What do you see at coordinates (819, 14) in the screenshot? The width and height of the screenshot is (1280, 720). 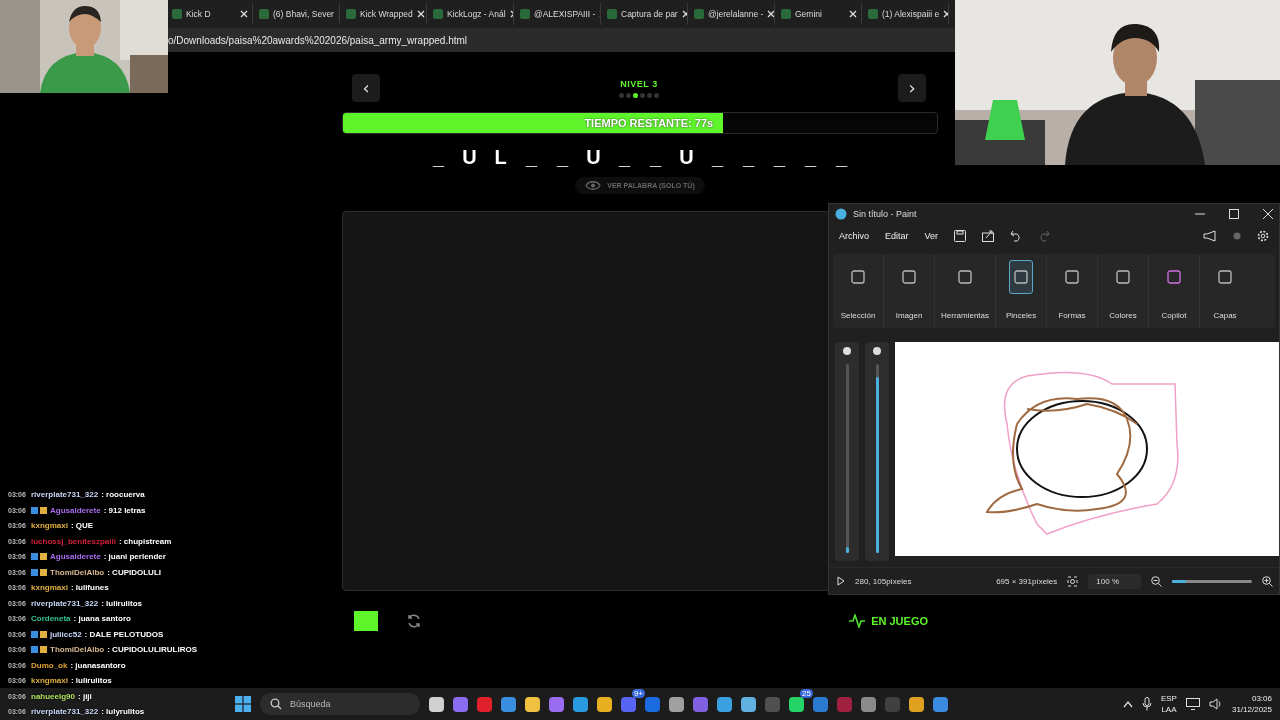 I see `browser-tab: Gemini` at bounding box center [819, 14].